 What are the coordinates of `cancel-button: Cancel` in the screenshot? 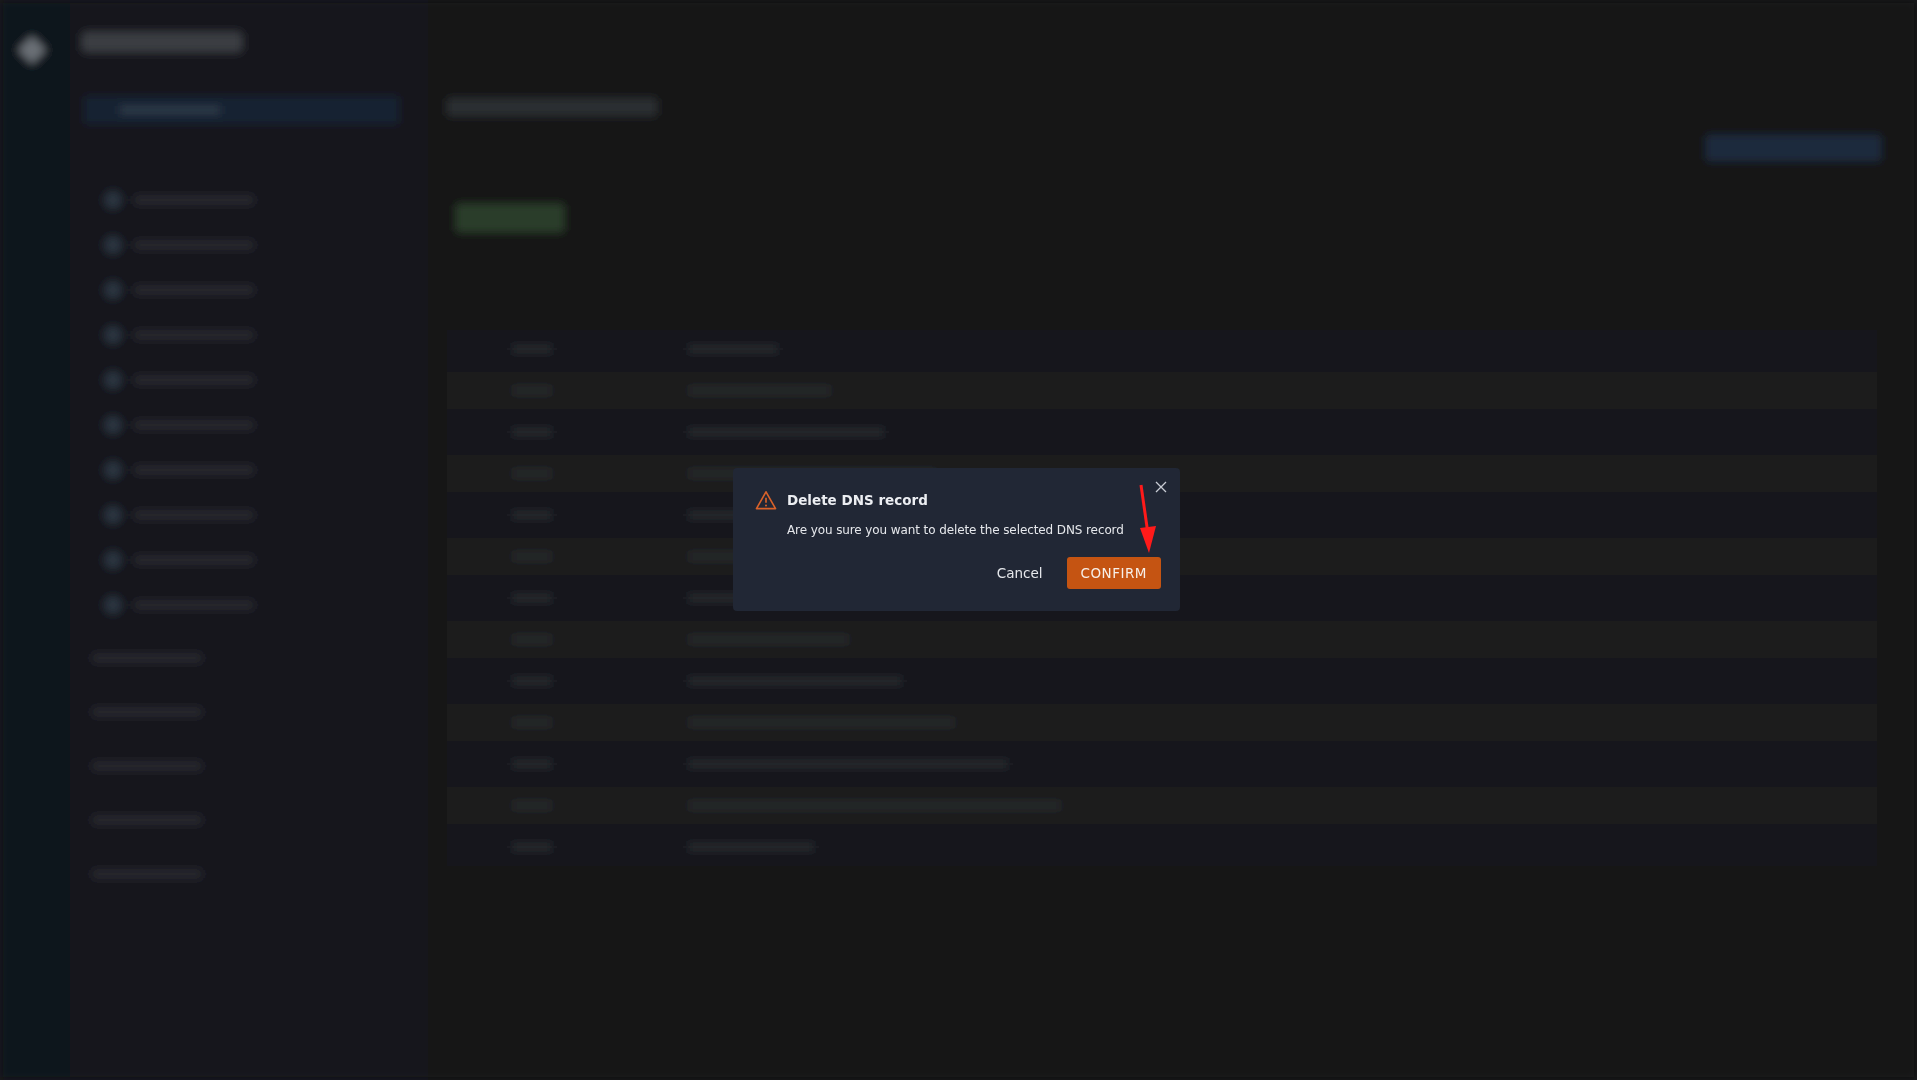 It's located at (1019, 573).